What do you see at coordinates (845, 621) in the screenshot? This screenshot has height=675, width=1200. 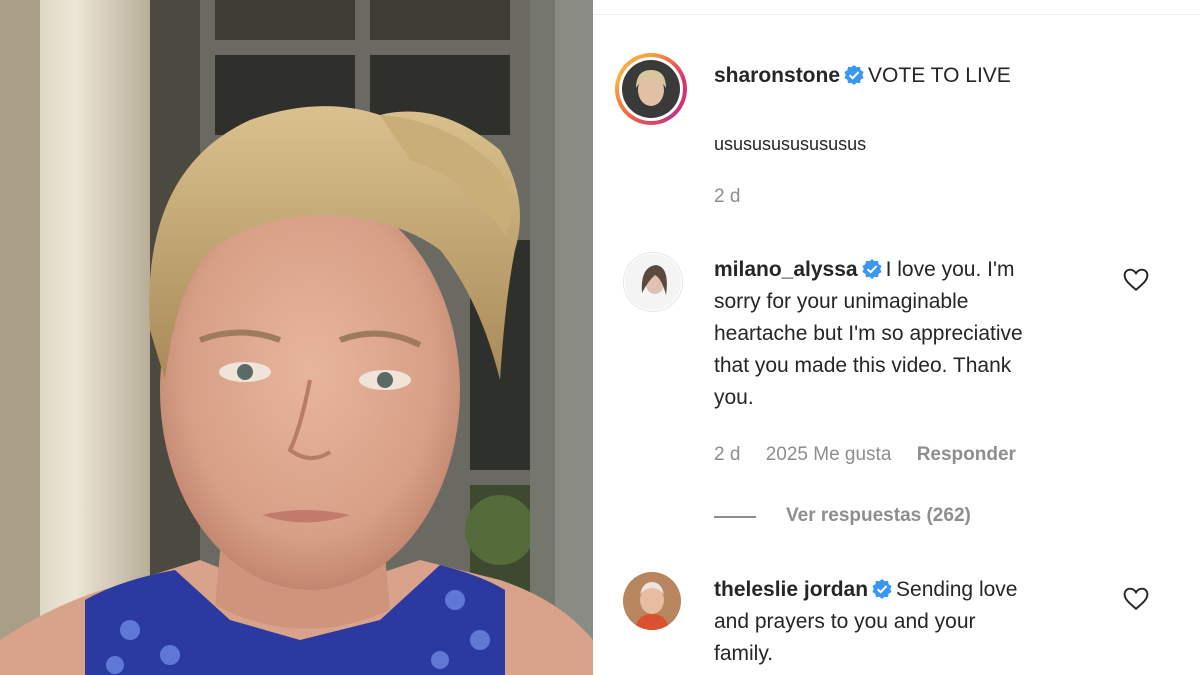 I see `comment-text-line: and prayers to you and your` at bounding box center [845, 621].